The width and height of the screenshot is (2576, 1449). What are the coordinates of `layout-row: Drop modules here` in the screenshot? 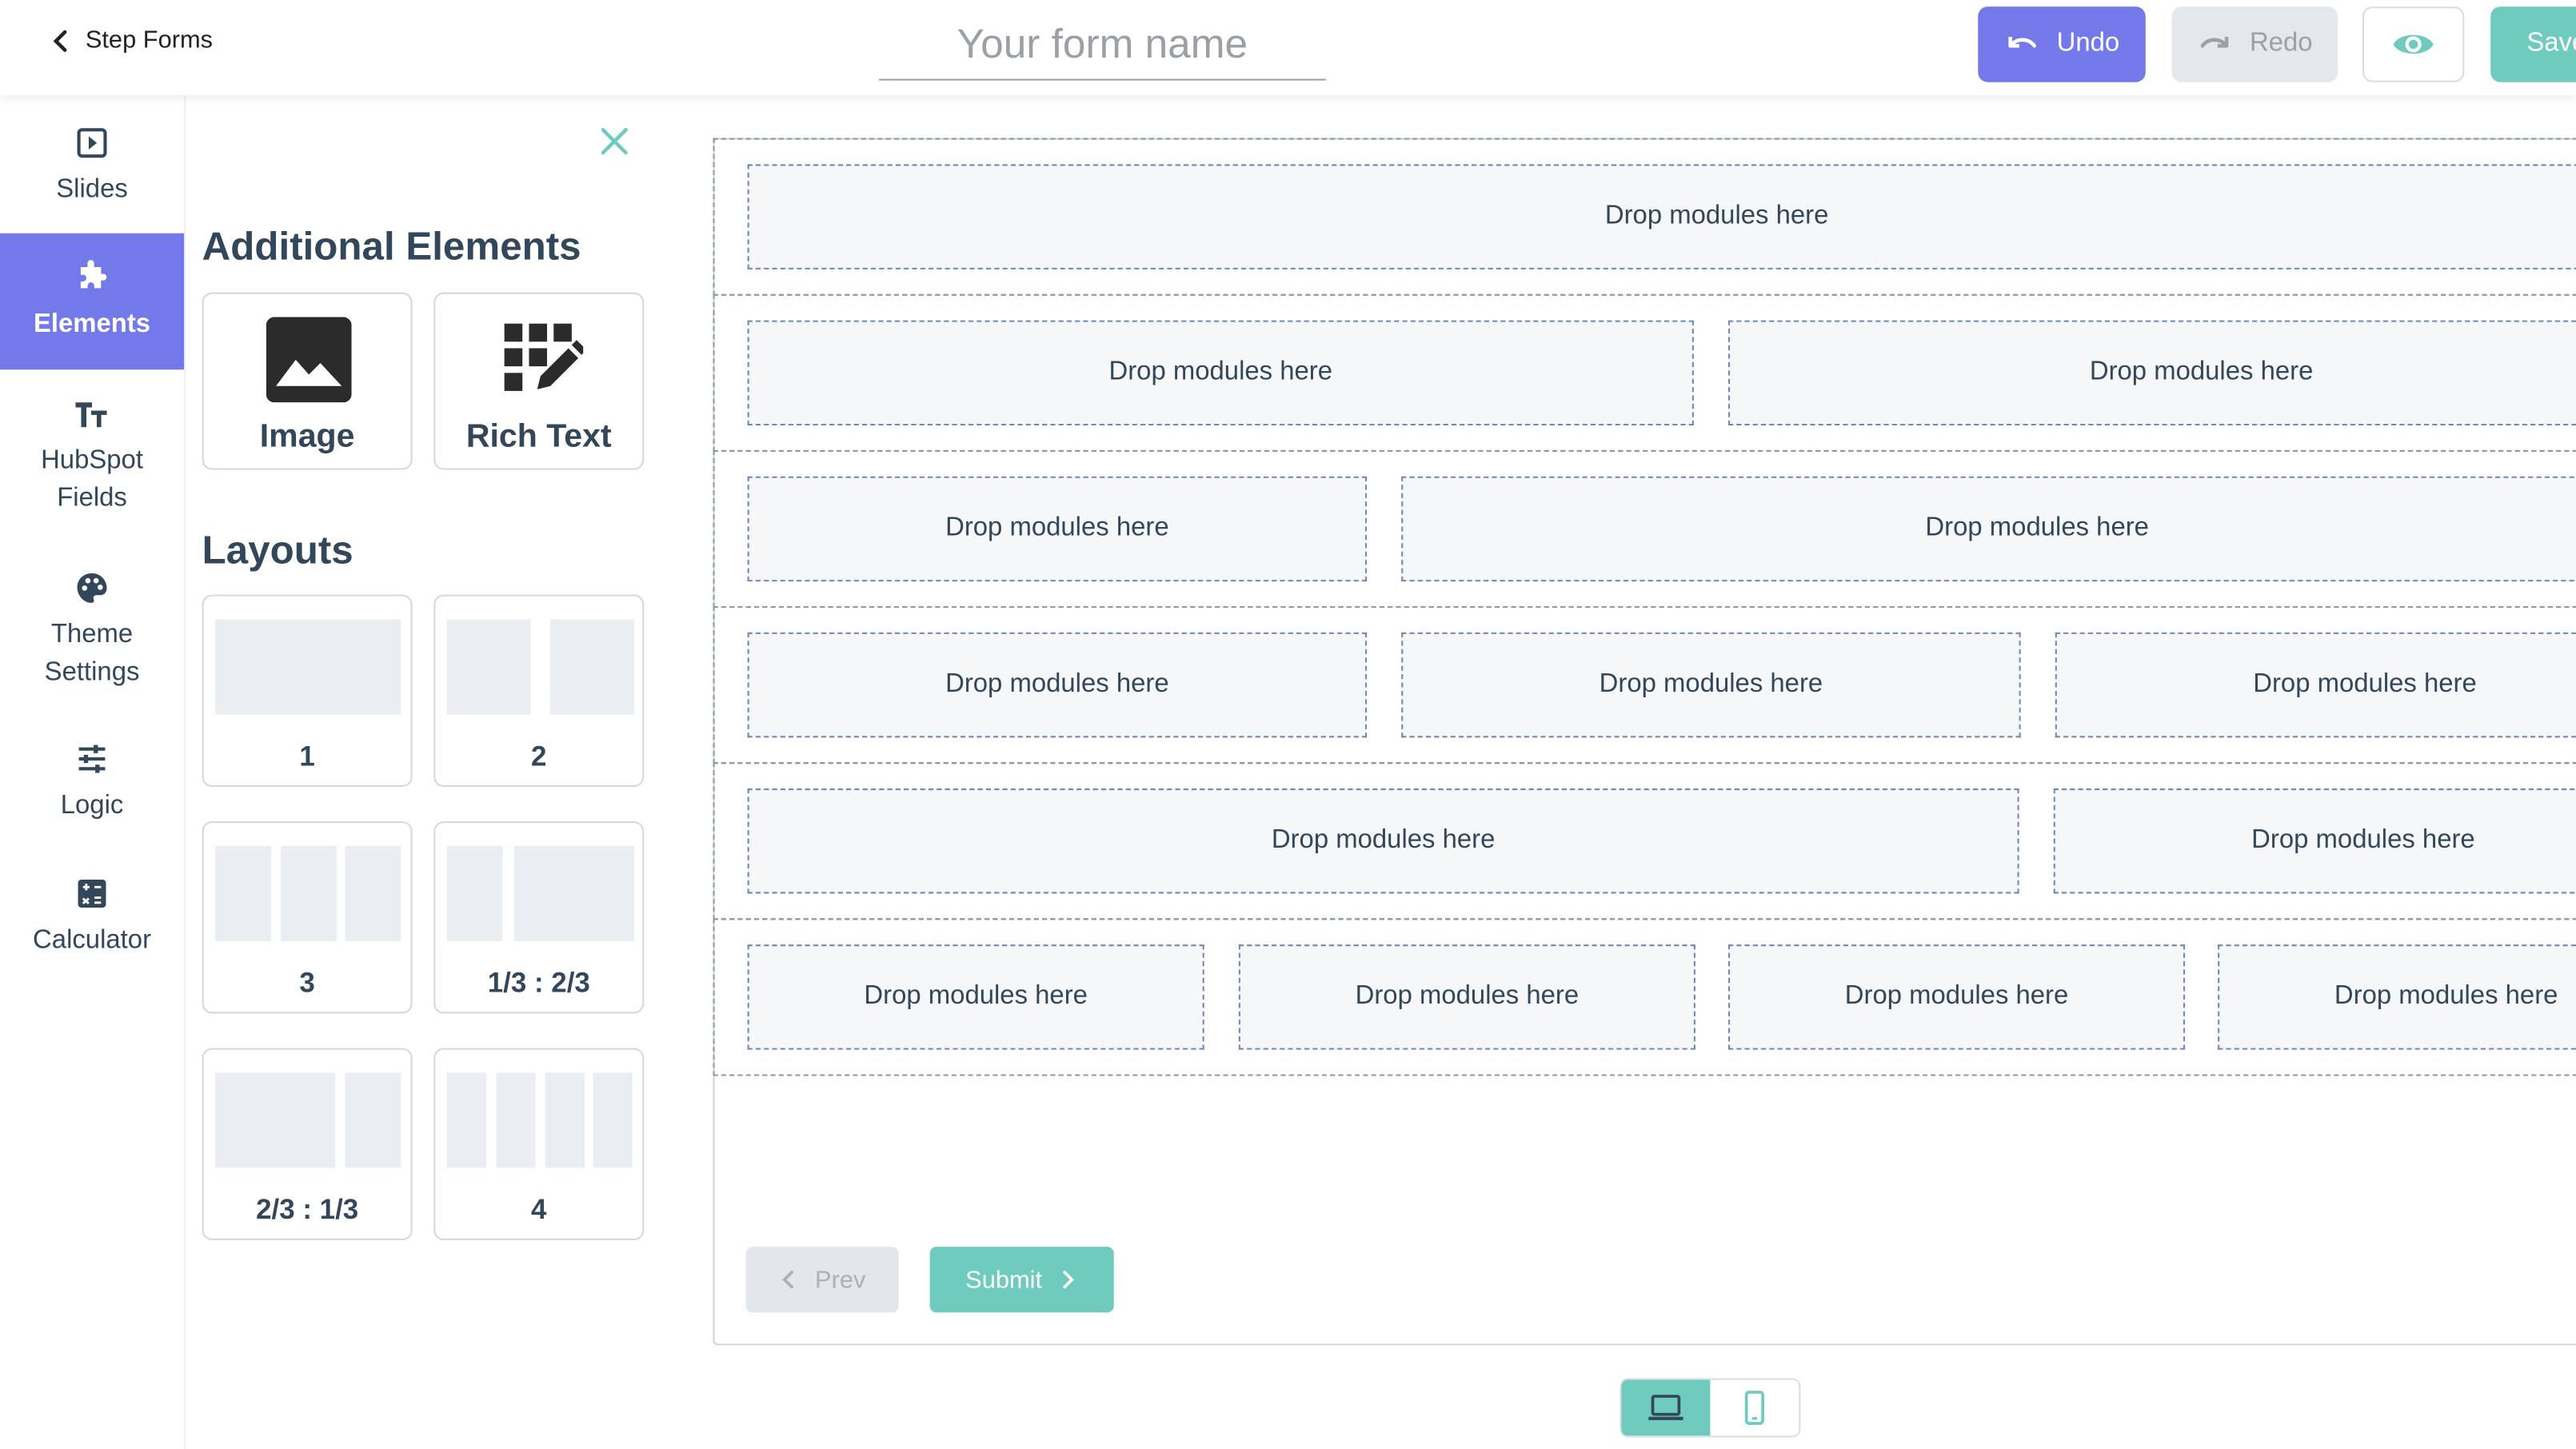 It's located at (1645, 217).